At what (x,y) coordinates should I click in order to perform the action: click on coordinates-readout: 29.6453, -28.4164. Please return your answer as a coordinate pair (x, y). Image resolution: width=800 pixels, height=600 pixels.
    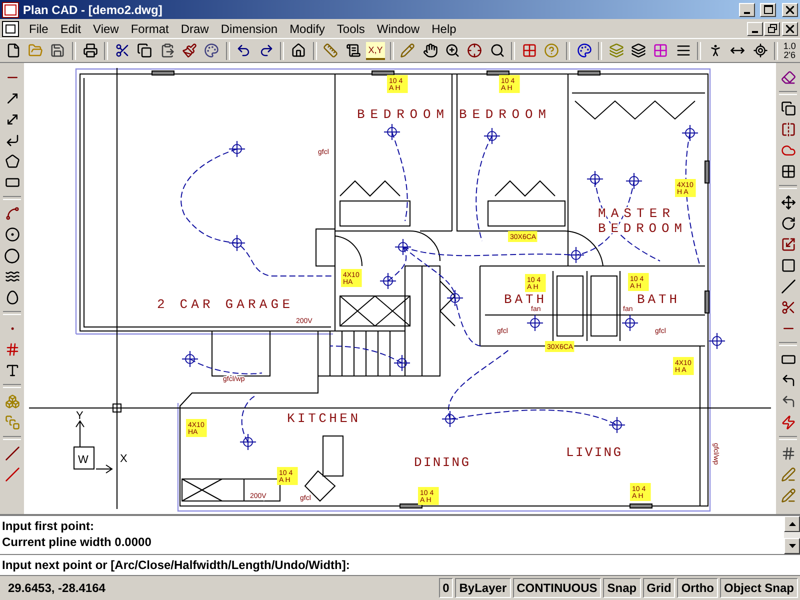
    Looking at the image, I should click on (56, 588).